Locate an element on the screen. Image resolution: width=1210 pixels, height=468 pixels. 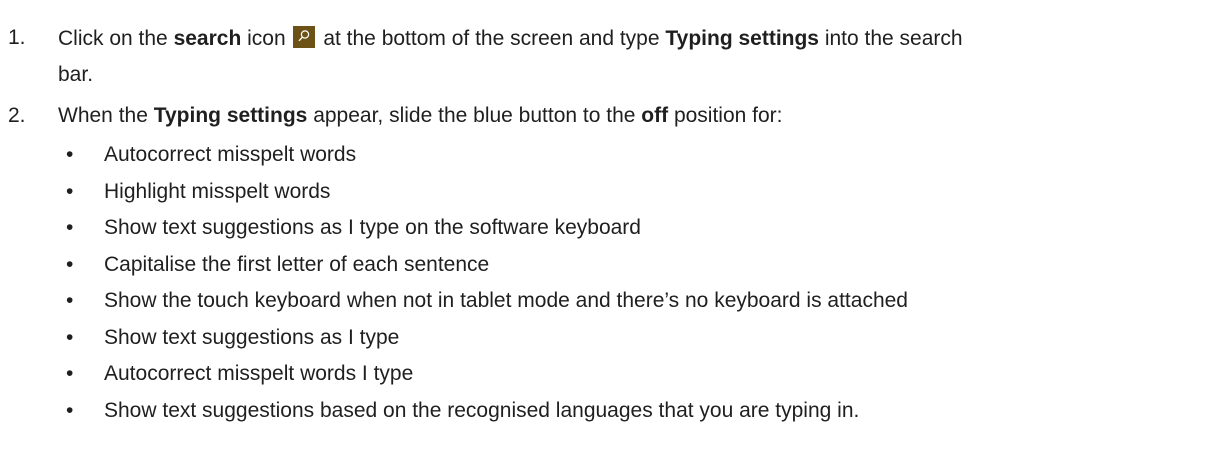
list-item-label: Highlight misspelt words is located at coordinates (217, 191).